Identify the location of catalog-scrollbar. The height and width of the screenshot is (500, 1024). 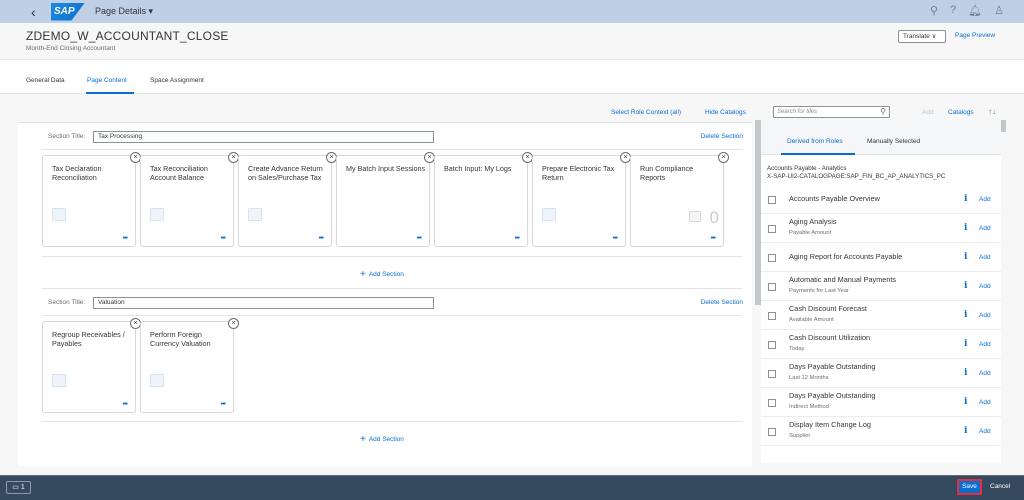
(1003, 126).